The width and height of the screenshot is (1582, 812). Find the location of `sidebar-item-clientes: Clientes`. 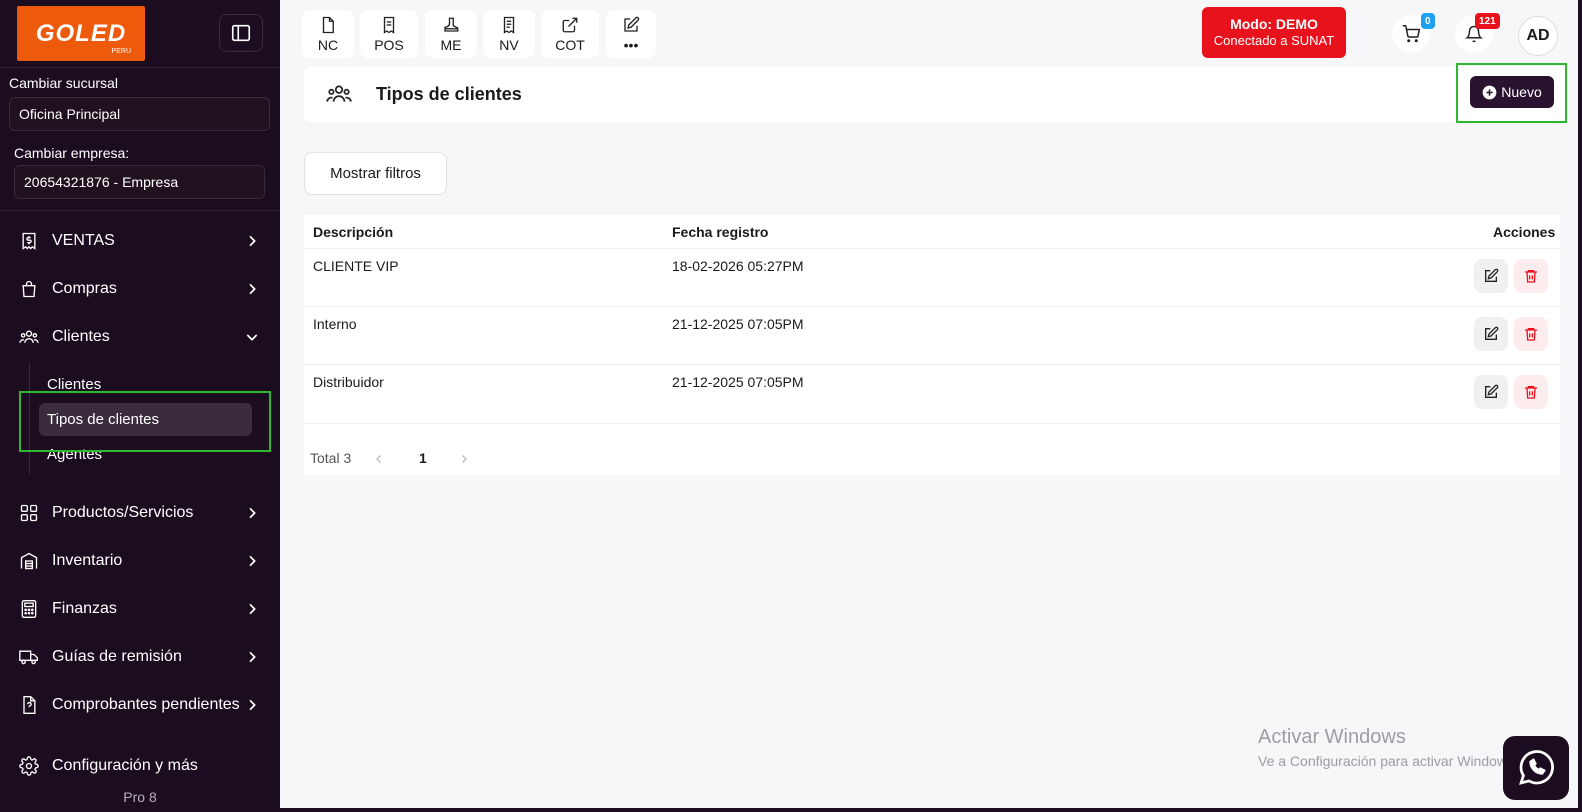

sidebar-item-clientes: Clientes is located at coordinates (140, 337).